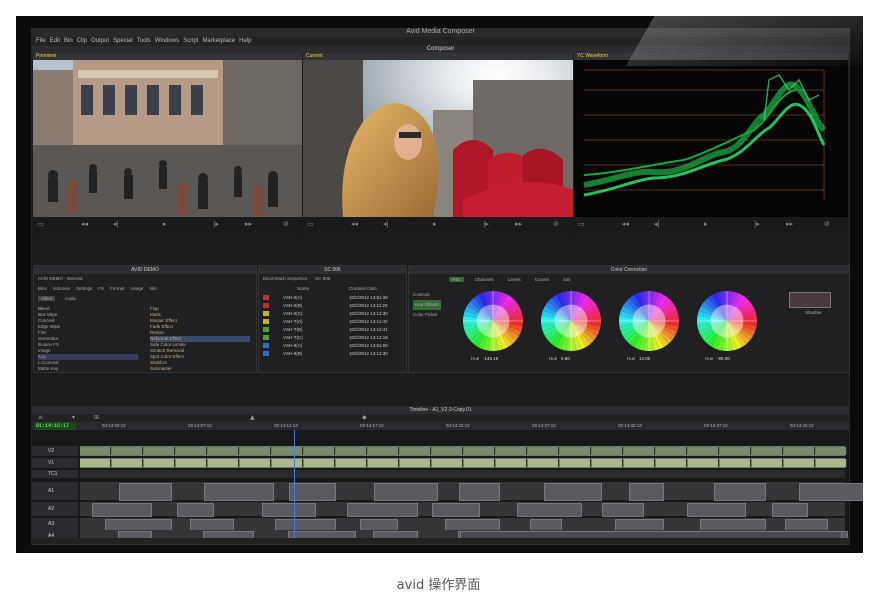 The image size is (877, 603). What do you see at coordinates (727, 326) in the screenshot?
I see `color-wheel: Hue -90.00` at bounding box center [727, 326].